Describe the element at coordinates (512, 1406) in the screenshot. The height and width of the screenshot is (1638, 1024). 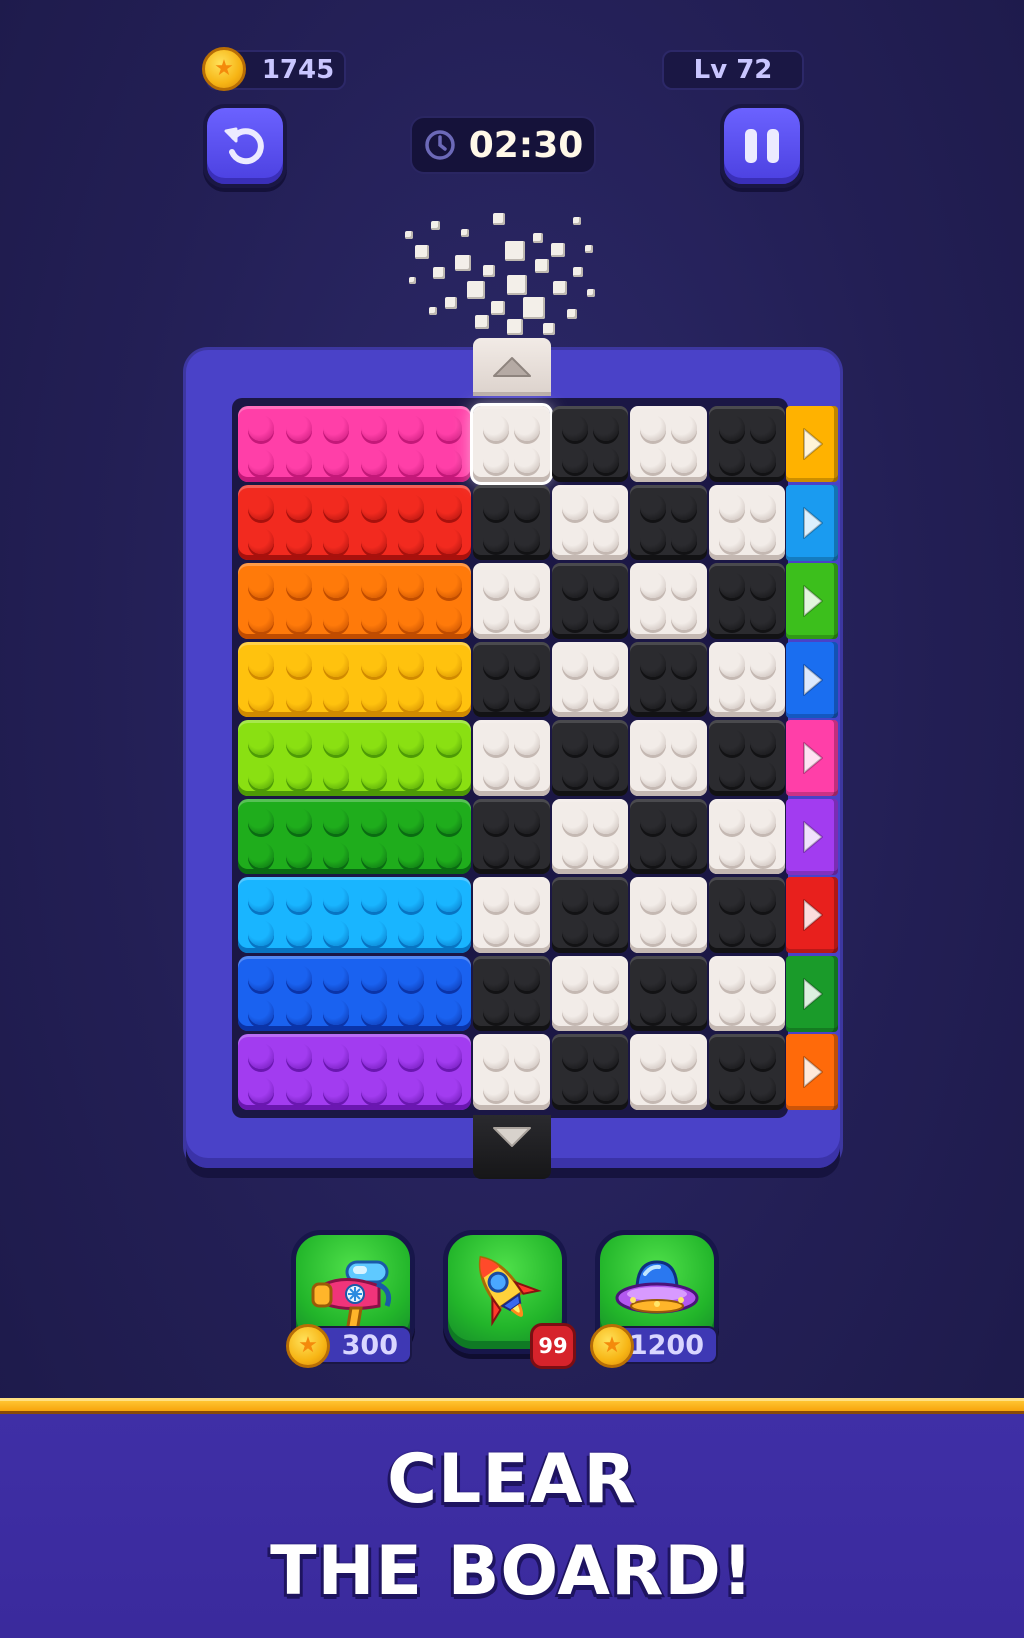
I see `banner-stripe` at that location.